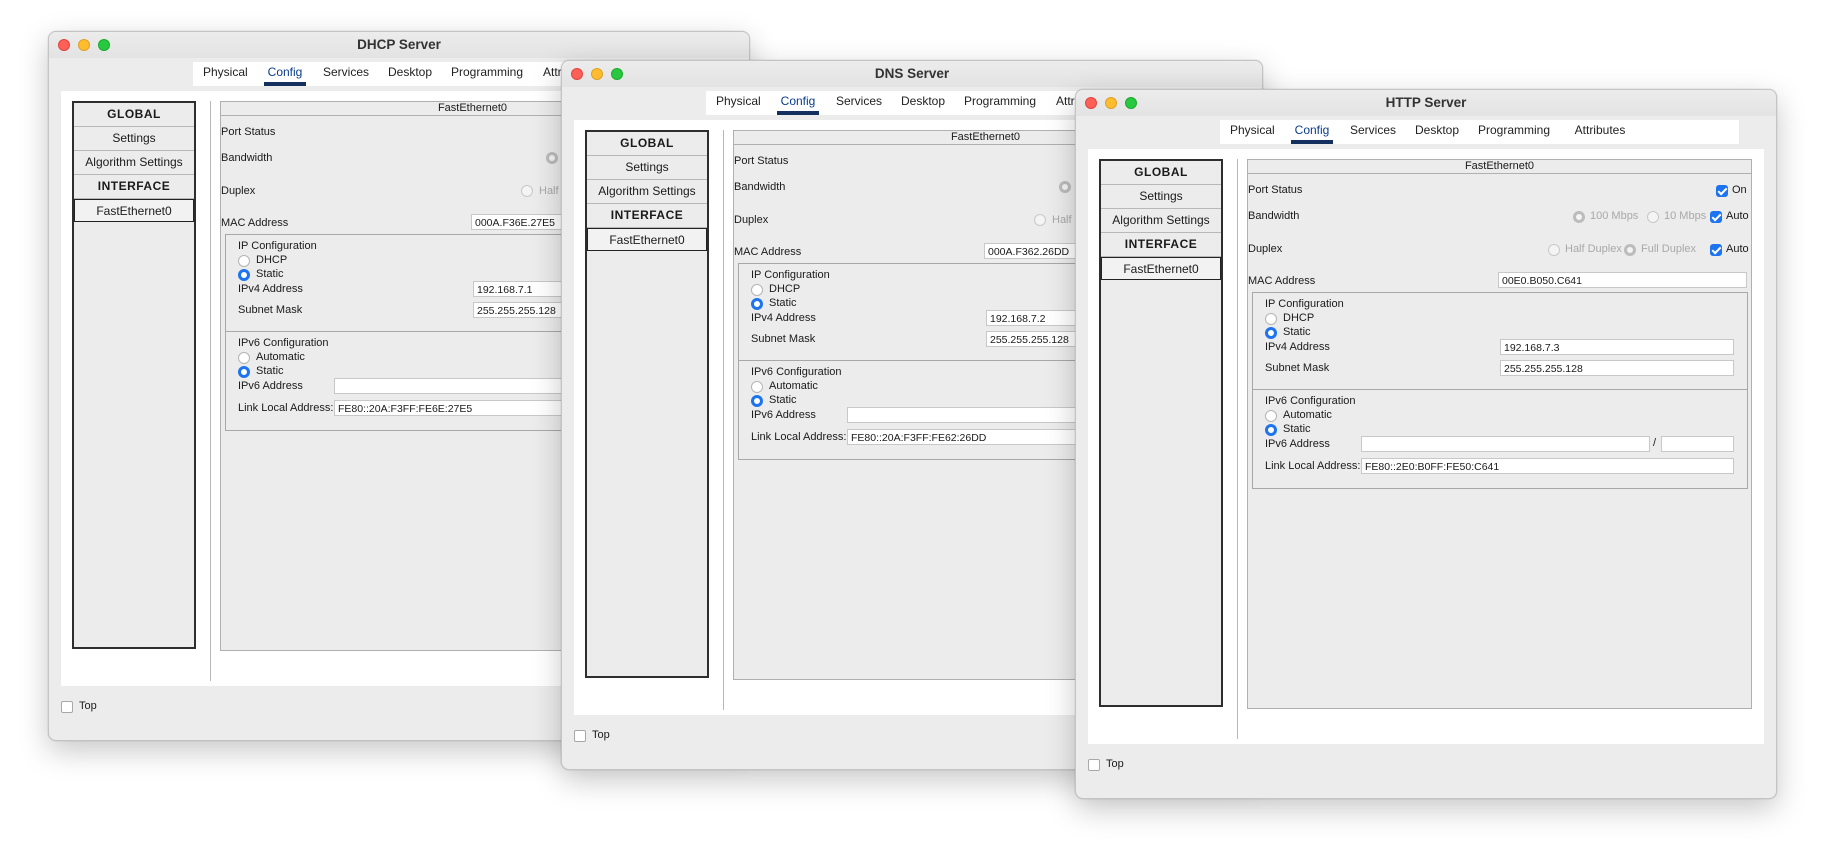 The image size is (1822, 864). Describe the element at coordinates (1653, 217) in the screenshot. I see `bandwidth-10-radio` at that location.